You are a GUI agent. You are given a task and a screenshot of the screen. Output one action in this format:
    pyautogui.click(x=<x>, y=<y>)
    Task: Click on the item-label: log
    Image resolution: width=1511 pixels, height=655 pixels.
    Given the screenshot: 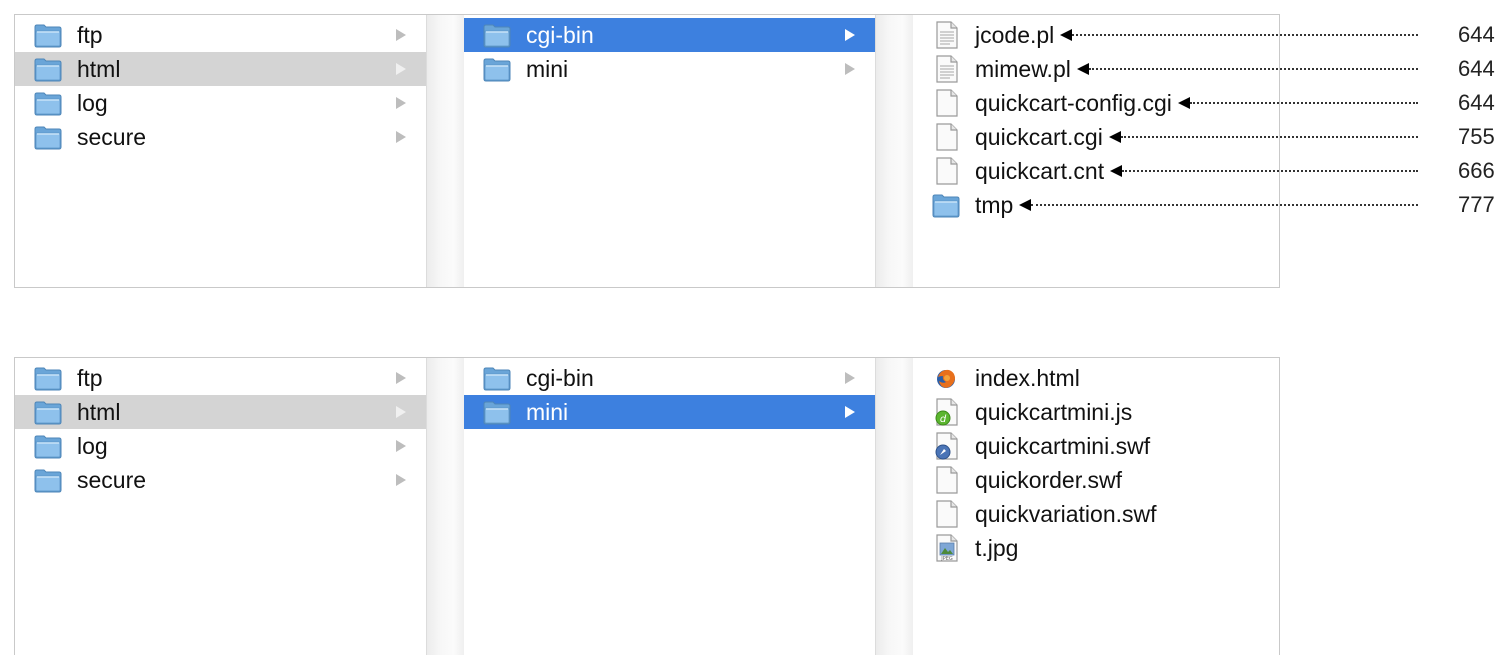 What is the action you would take?
    pyautogui.click(x=92, y=445)
    